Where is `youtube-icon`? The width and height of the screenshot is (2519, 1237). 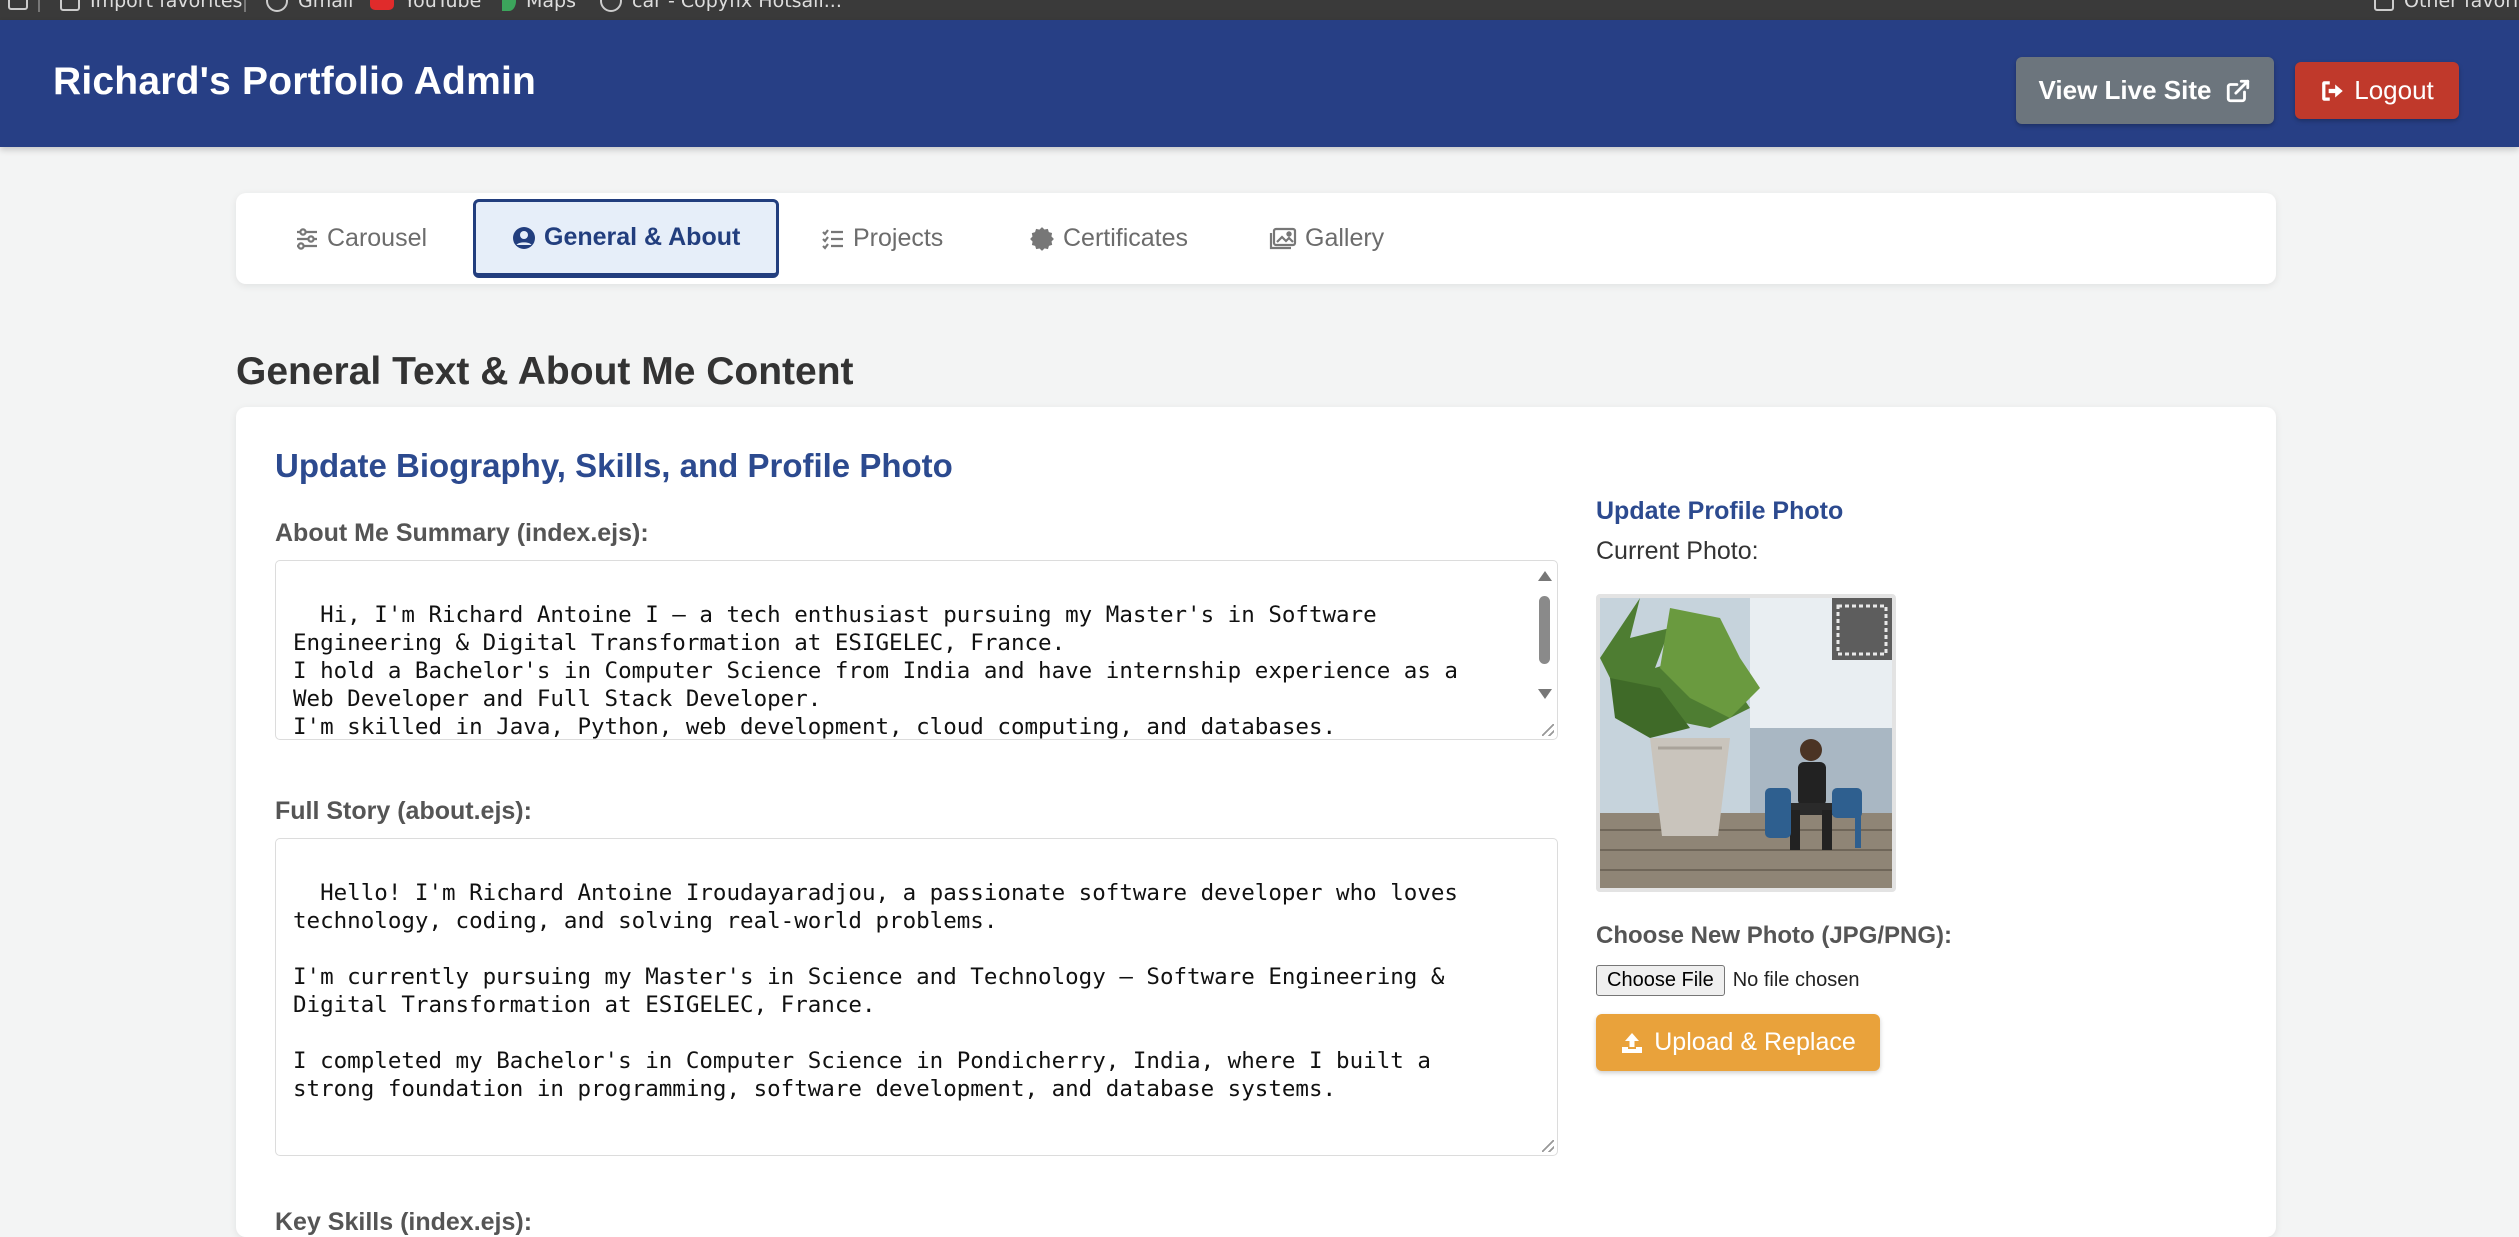
youtube-icon is located at coordinates (382, 5).